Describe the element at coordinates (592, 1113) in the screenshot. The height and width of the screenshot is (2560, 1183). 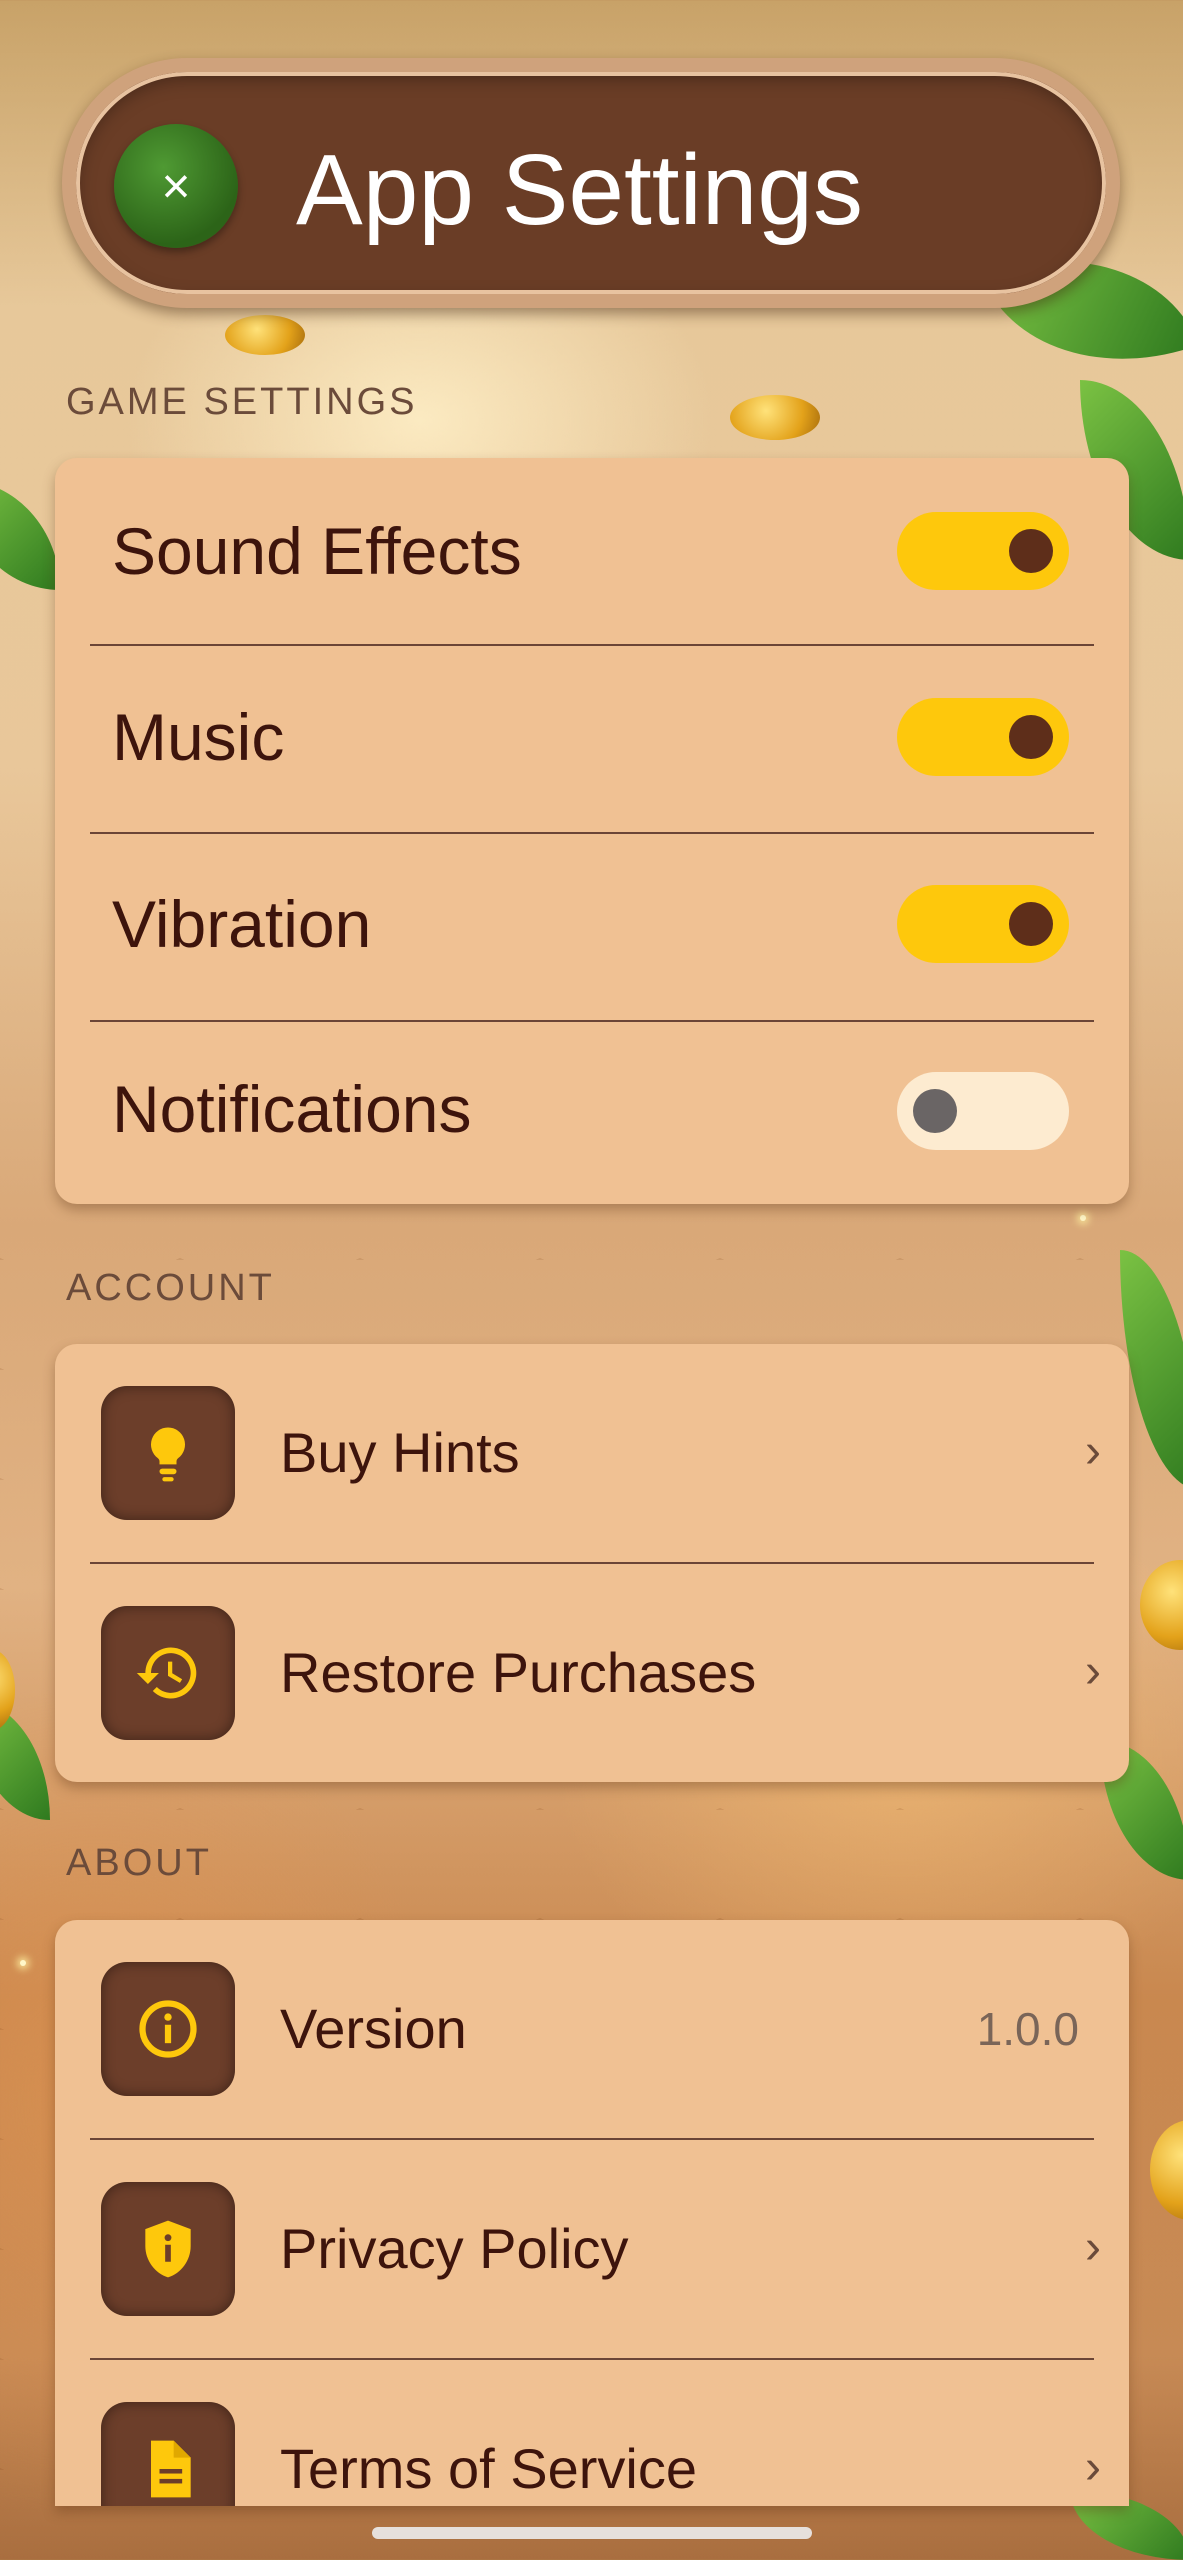
I see `toggle-row-notifications: Notifications` at that location.